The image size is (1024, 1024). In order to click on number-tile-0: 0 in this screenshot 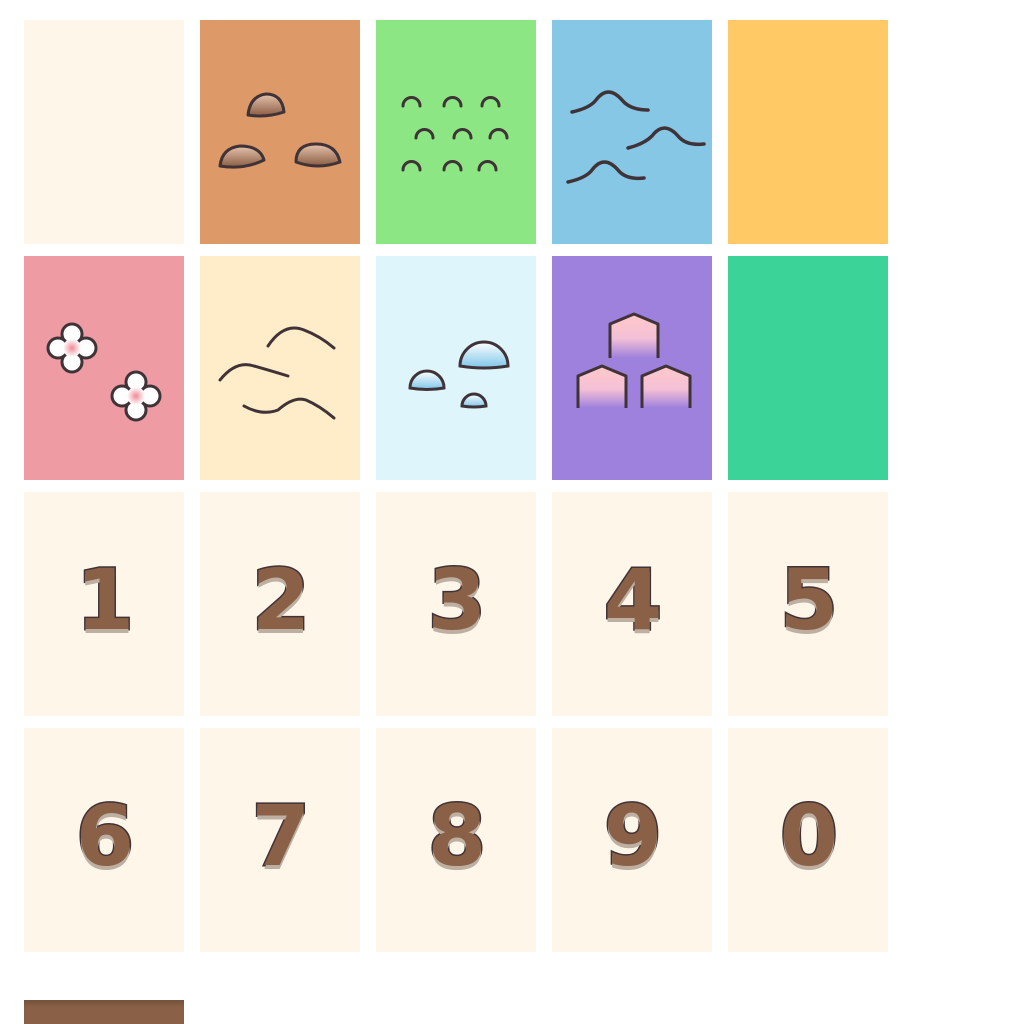, I will do `click(808, 840)`.